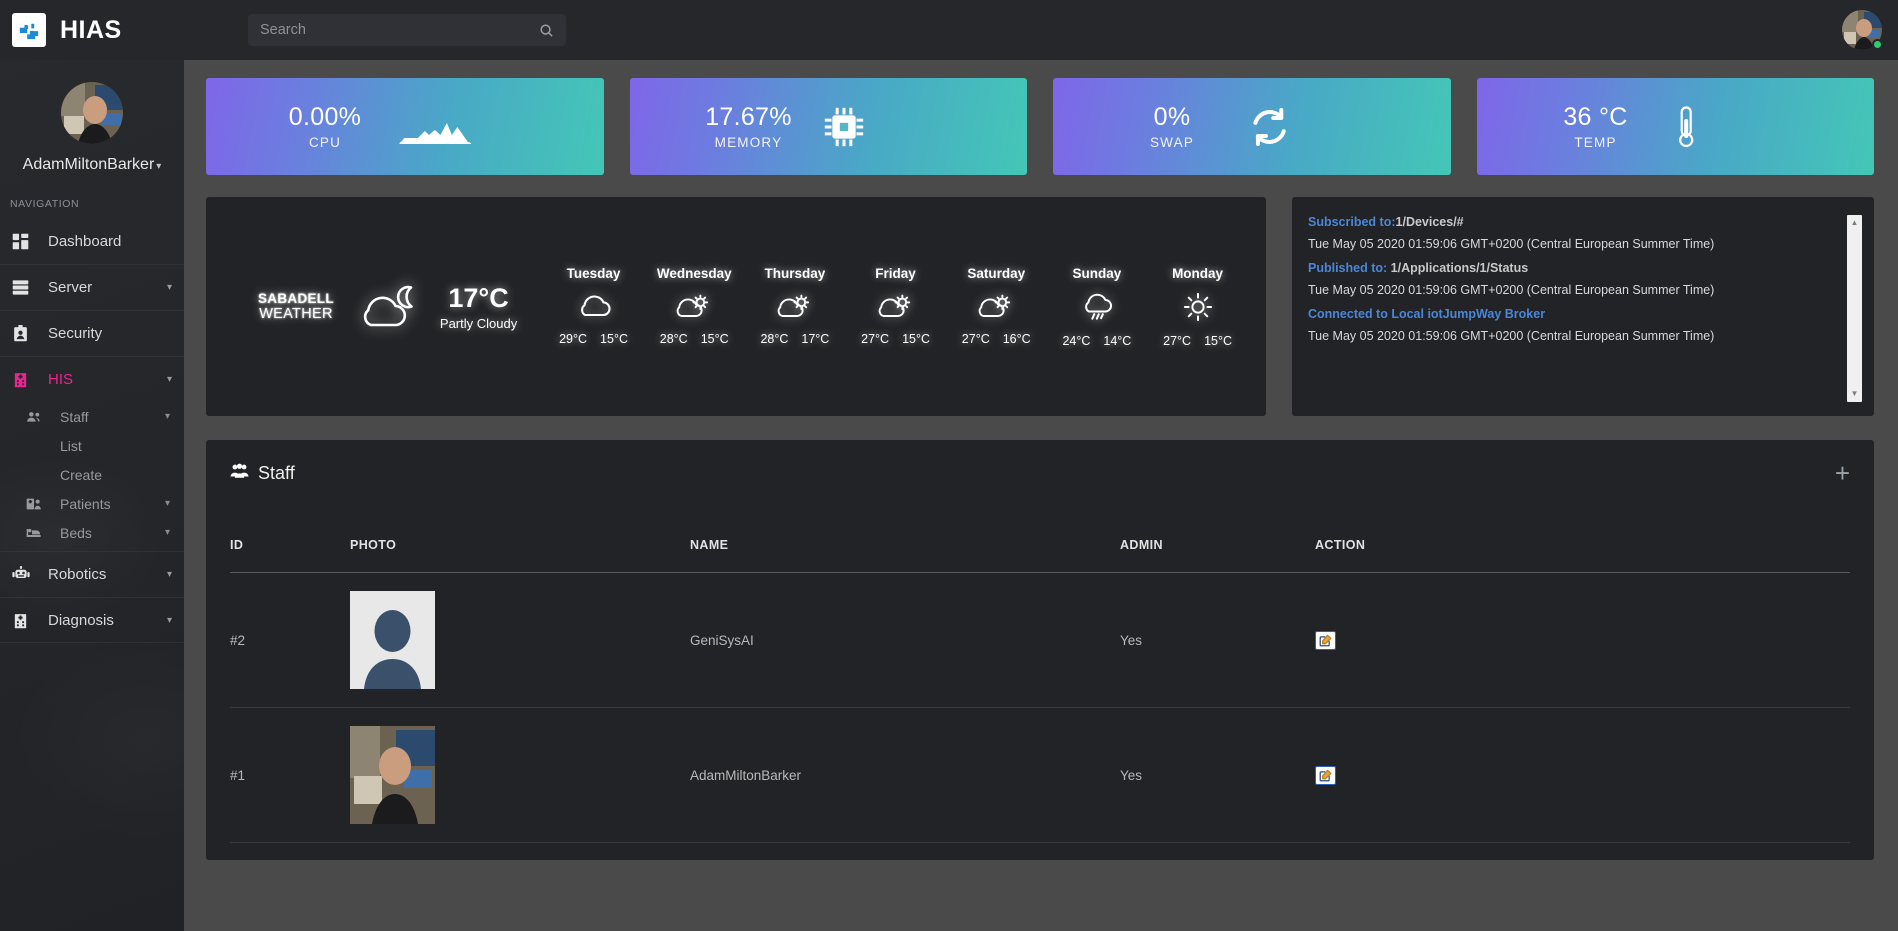 The height and width of the screenshot is (931, 1898). Describe the element at coordinates (844, 127) in the screenshot. I see `microchip-icon` at that location.